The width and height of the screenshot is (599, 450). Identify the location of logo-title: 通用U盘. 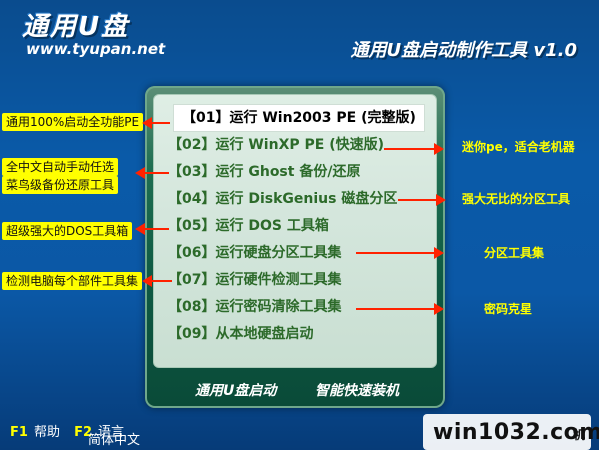
(76, 27).